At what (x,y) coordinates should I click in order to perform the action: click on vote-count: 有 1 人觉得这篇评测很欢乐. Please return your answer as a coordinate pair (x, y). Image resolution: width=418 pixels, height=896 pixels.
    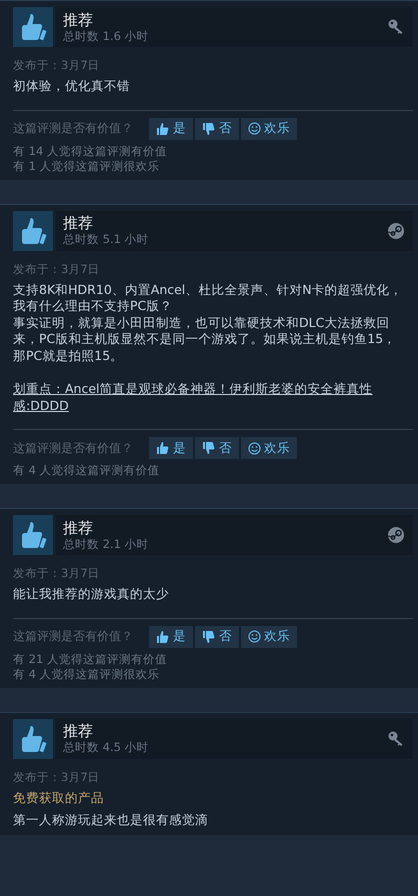
    Looking at the image, I should click on (87, 166).